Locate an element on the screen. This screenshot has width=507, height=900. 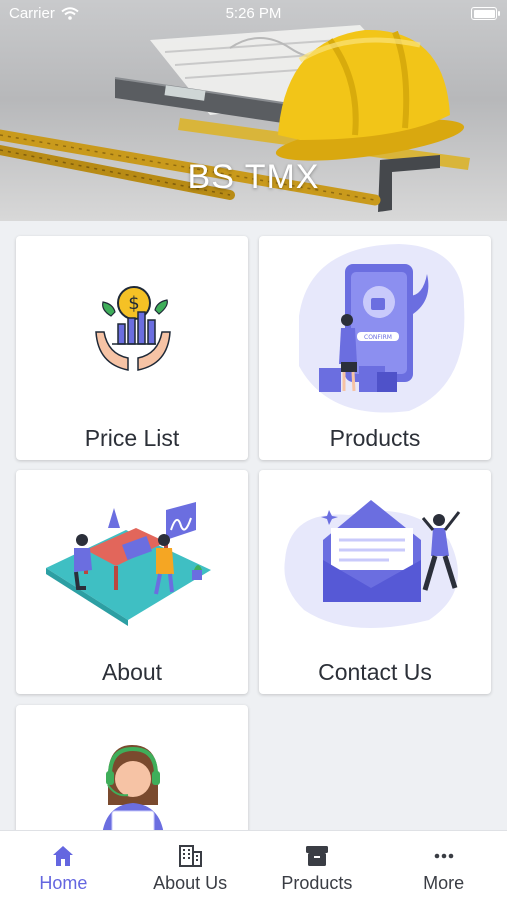
status-bar: Carrier 5:26 PM is located at coordinates (253, 14).